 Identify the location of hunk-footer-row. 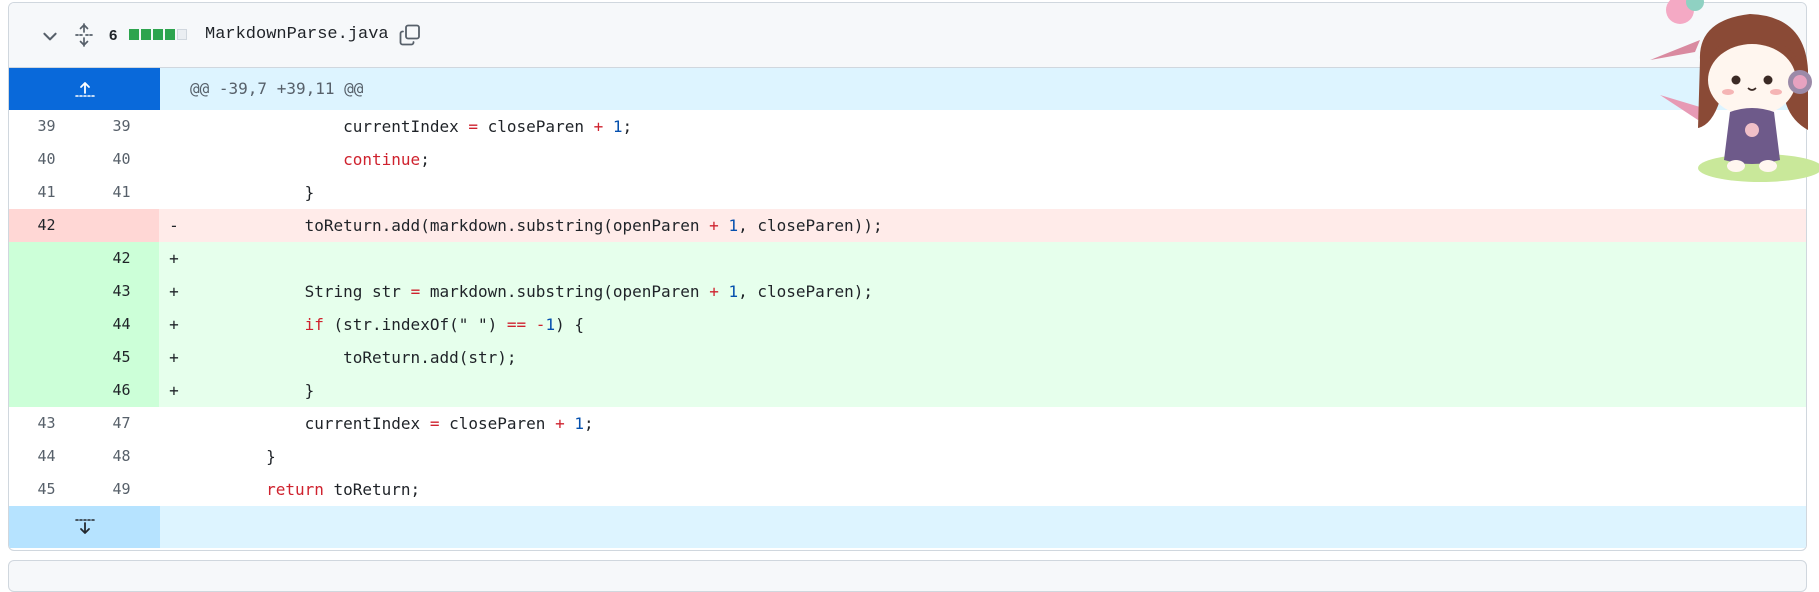
(907, 527).